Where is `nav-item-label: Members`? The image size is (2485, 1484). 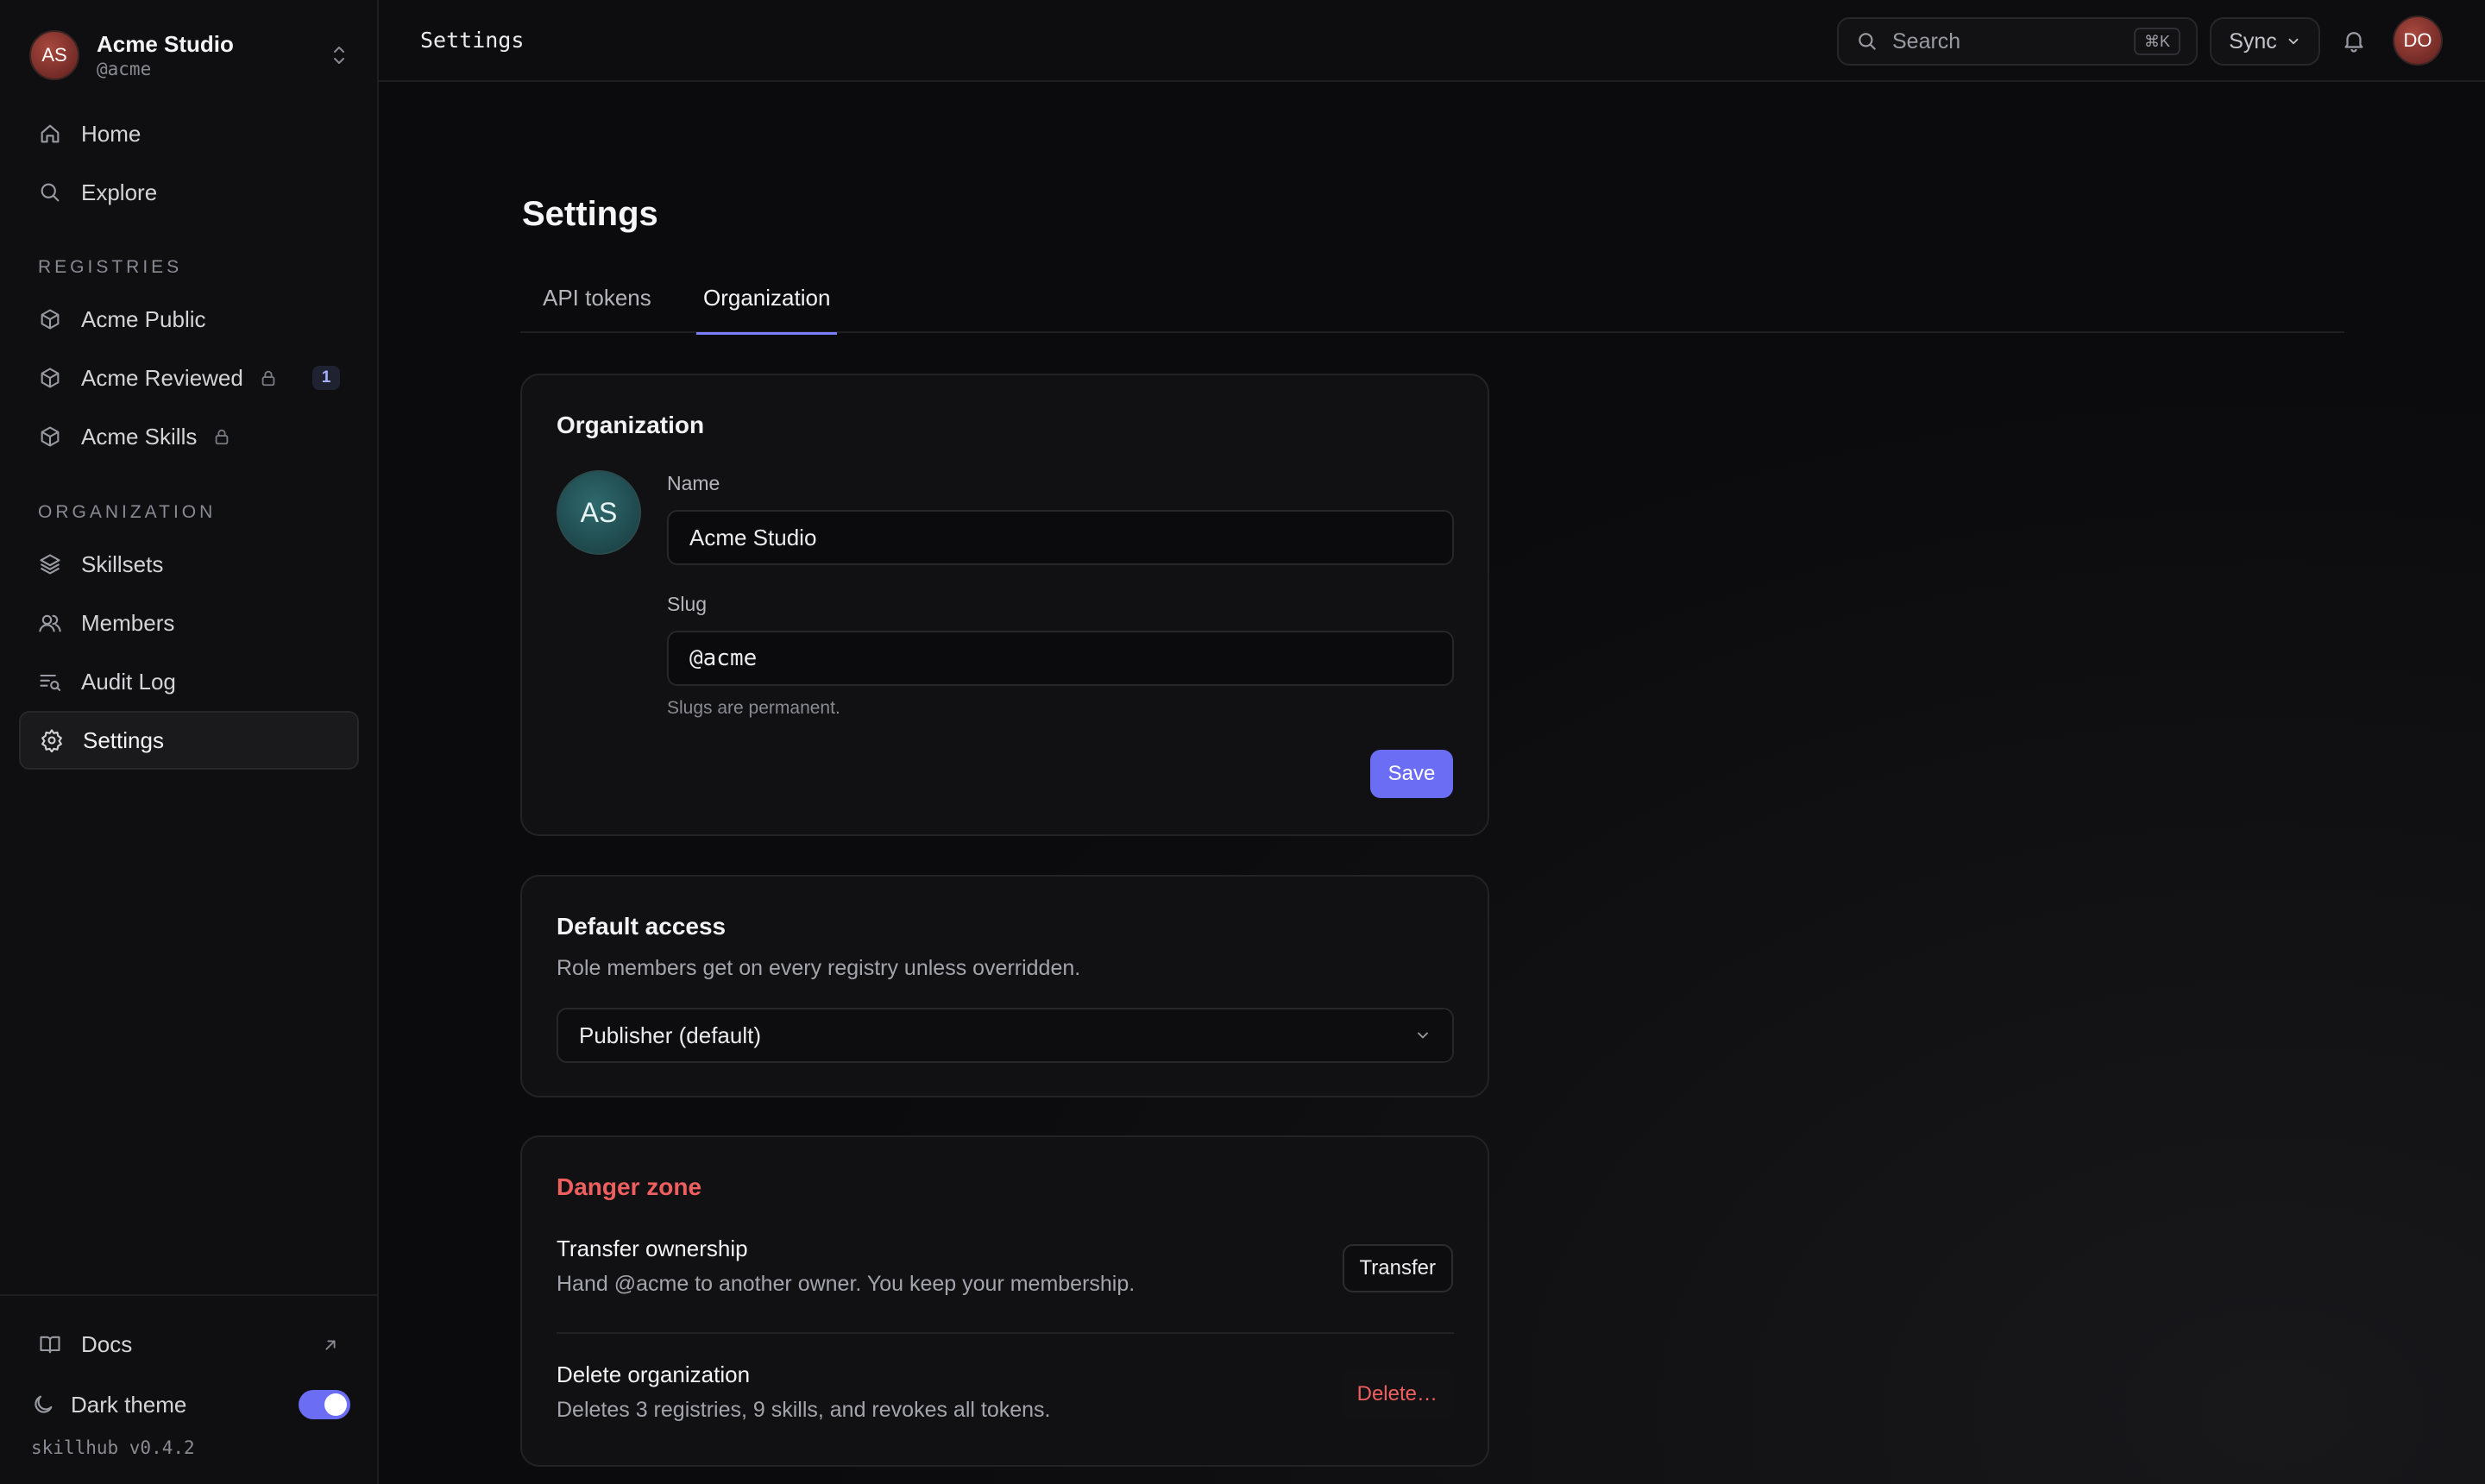 nav-item-label: Members is located at coordinates (128, 622).